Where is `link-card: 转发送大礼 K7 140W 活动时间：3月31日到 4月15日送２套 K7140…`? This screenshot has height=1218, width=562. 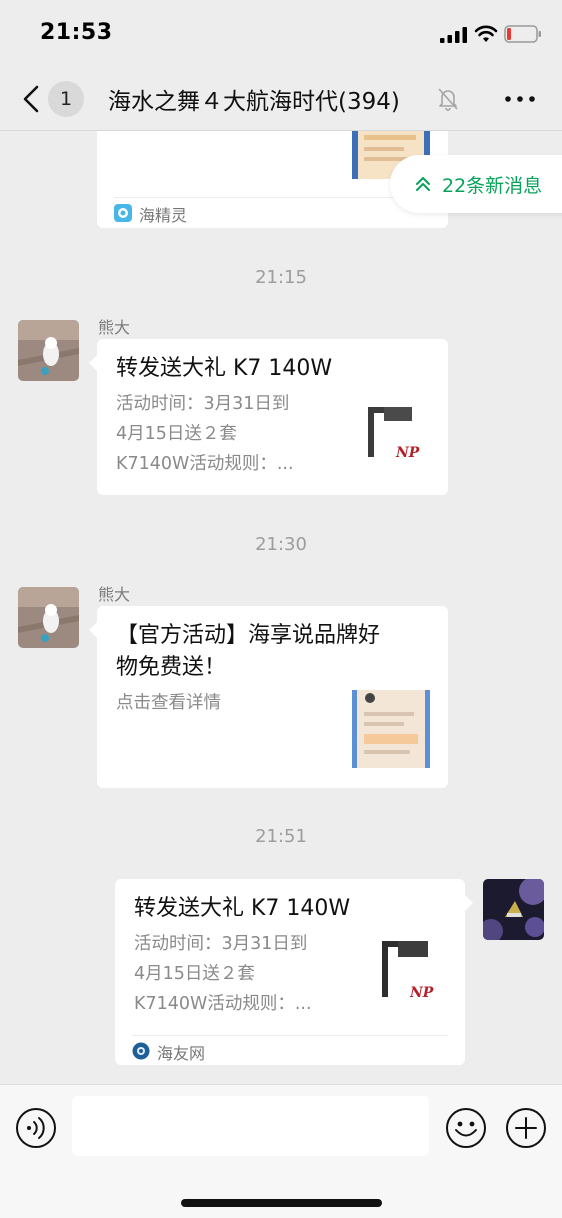 link-card: 转发送大礼 K7 140W 活动时间：3月31日到 4月15日送２套 K7140… is located at coordinates (268, 417).